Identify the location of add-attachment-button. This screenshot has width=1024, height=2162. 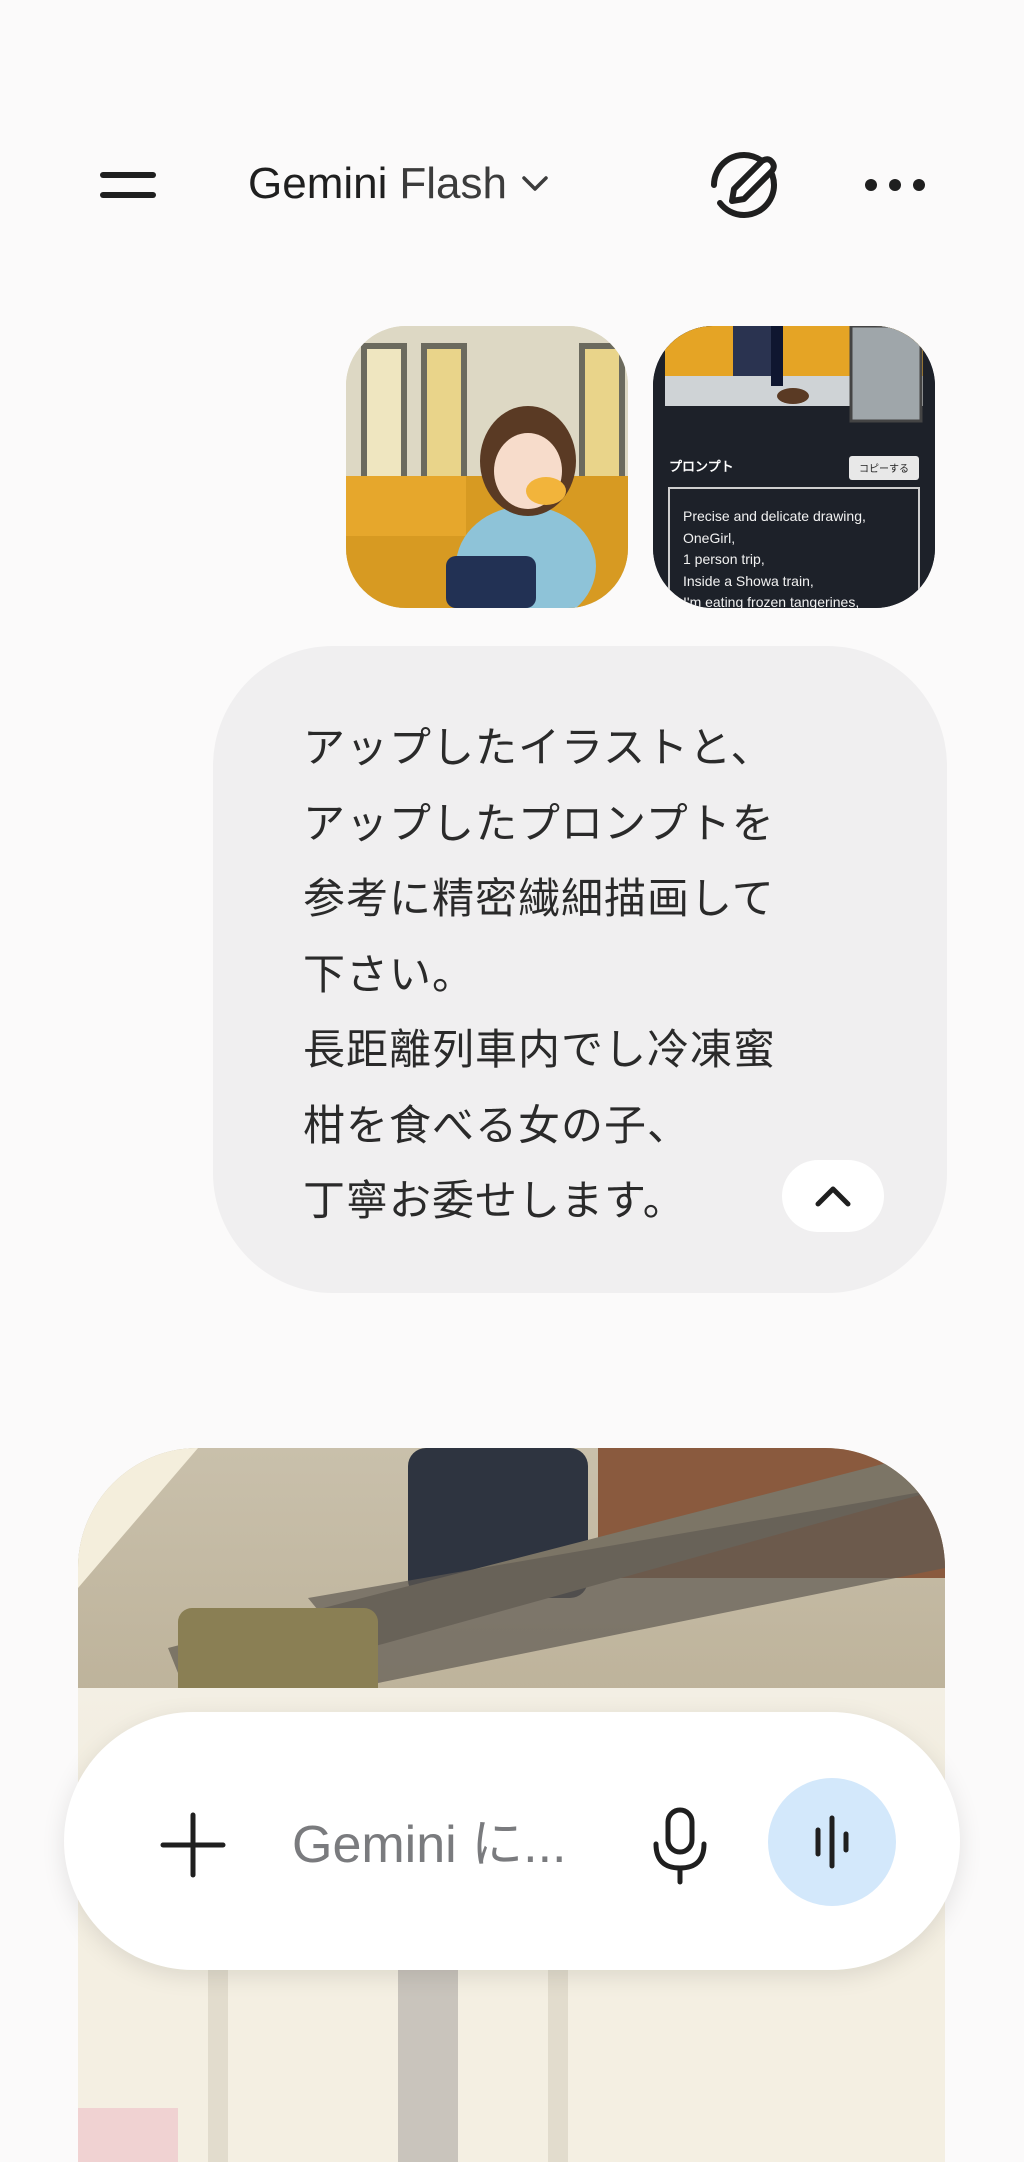
(193, 1845).